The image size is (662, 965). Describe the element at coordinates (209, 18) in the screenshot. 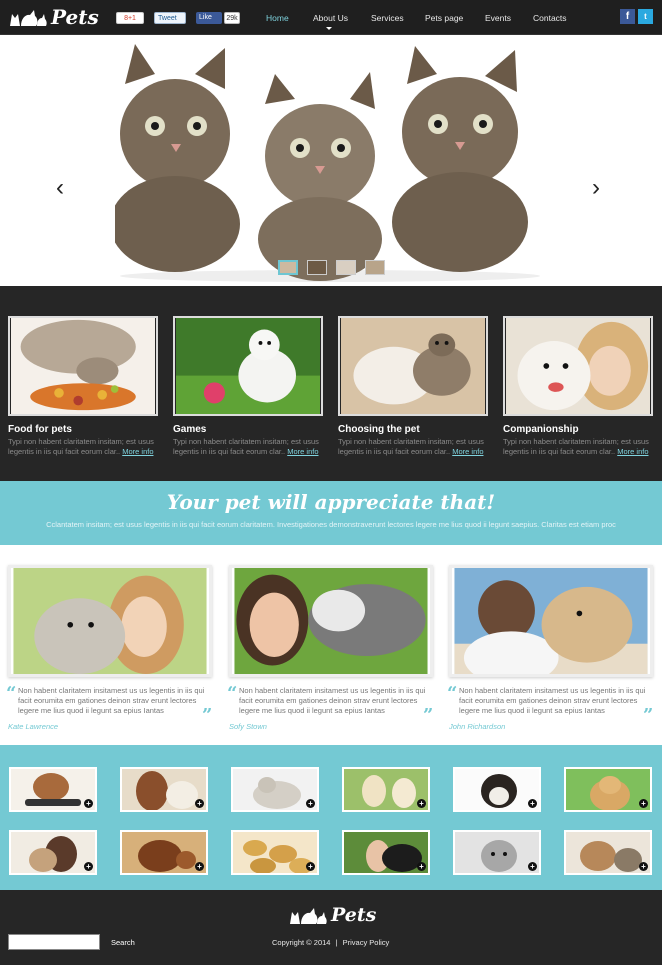

I see `fb-like-button: Like` at that location.